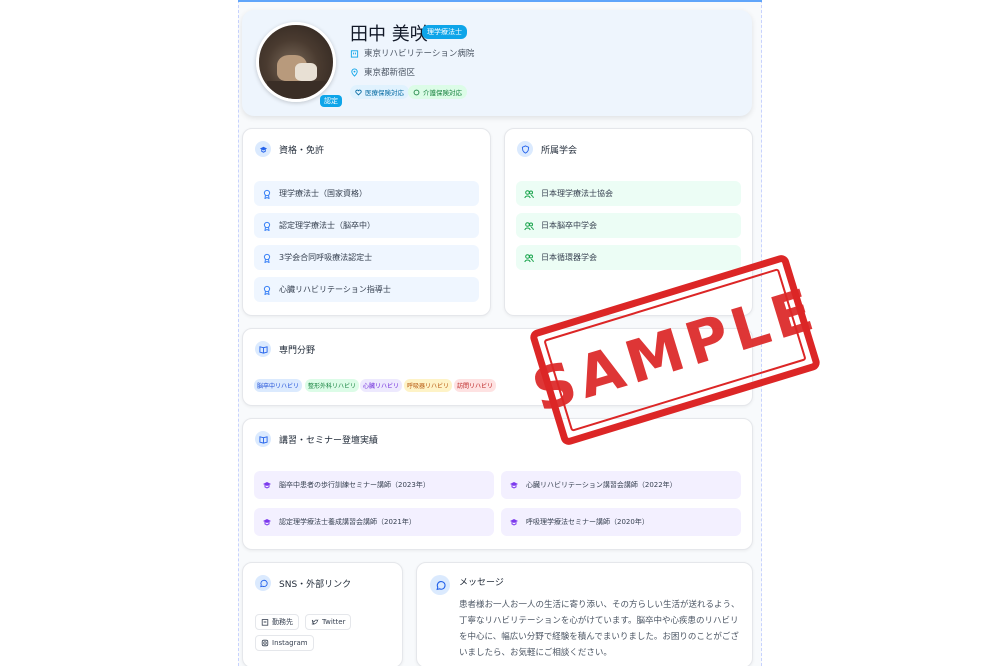  What do you see at coordinates (315, 622) in the screenshot?
I see `twitter-icon` at bounding box center [315, 622].